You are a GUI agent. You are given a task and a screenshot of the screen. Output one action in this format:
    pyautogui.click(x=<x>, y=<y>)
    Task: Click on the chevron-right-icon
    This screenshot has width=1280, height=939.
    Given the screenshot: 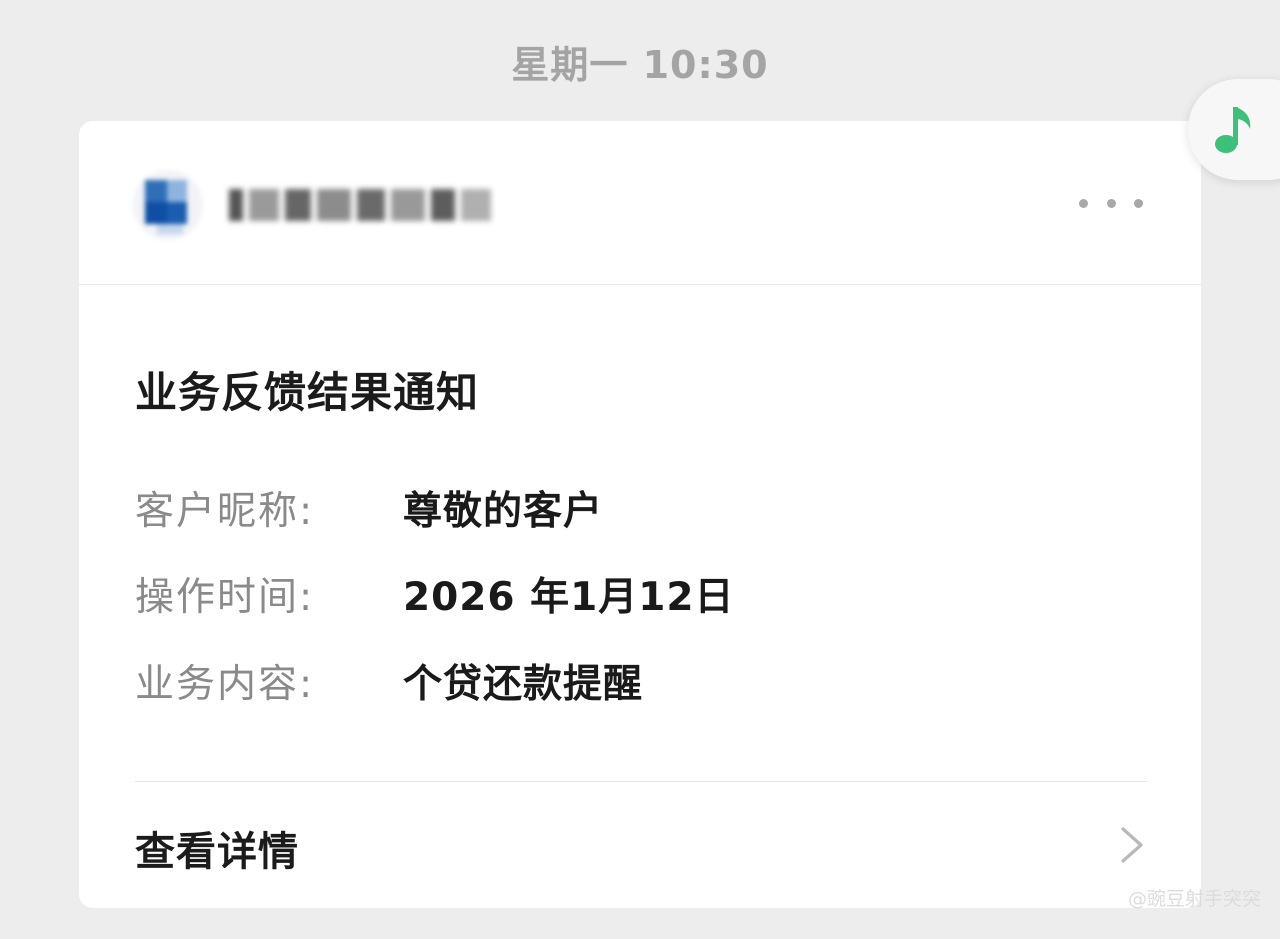 What is the action you would take?
    pyautogui.click(x=1132, y=845)
    